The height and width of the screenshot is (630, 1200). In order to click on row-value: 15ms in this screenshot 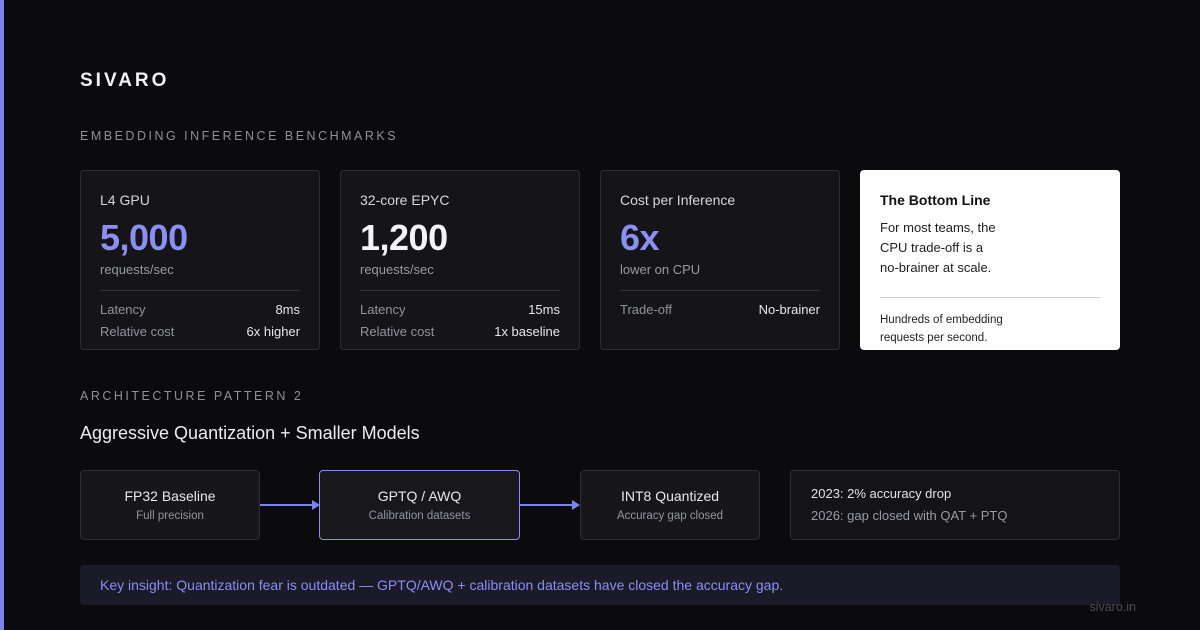, I will do `click(544, 309)`.